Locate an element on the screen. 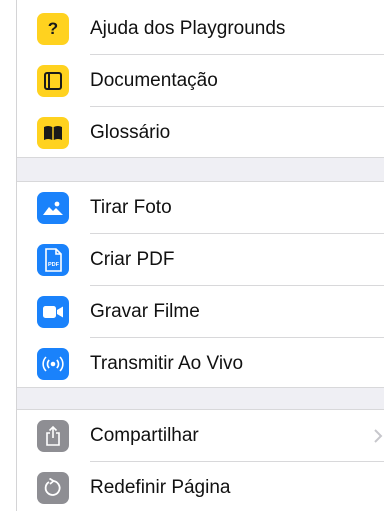 The height and width of the screenshot is (511, 384). reset-icon is located at coordinates (53, 488).